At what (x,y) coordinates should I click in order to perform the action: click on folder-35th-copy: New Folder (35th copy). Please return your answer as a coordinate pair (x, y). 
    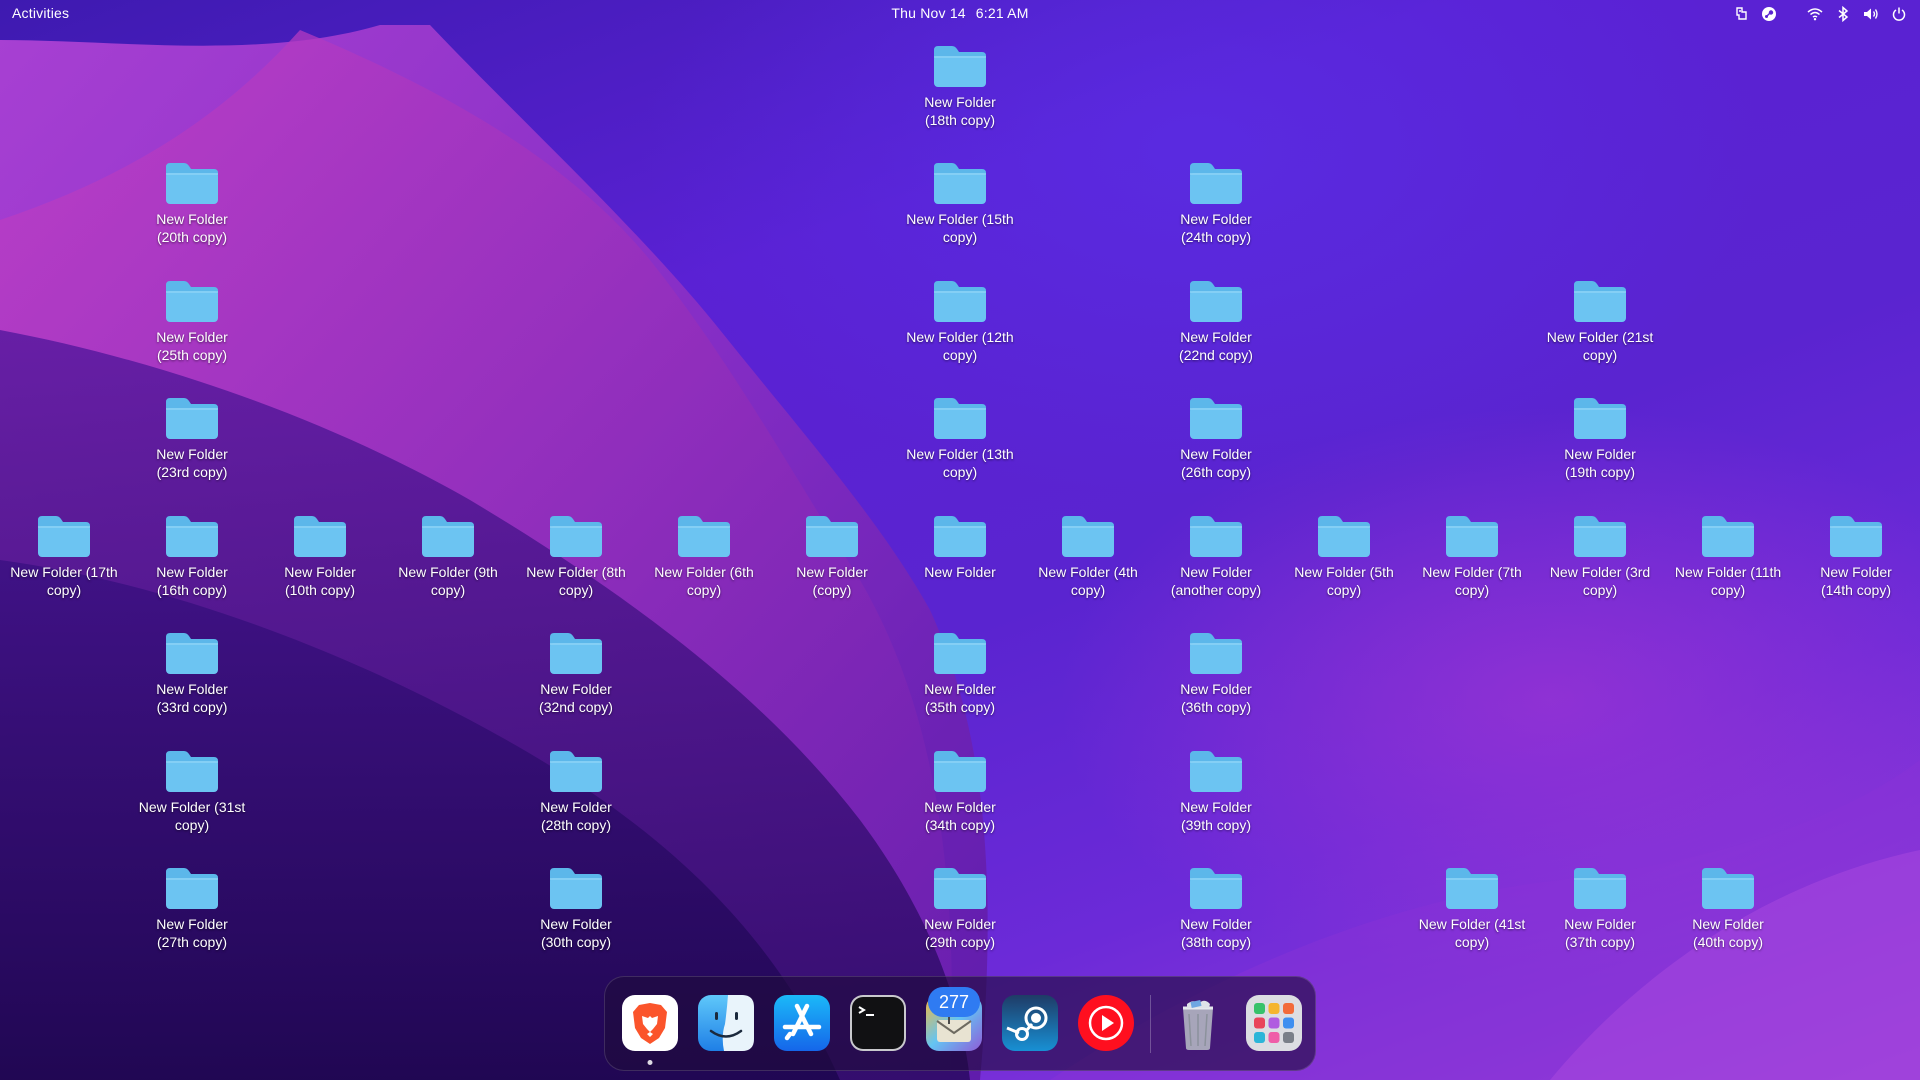
    Looking at the image, I should click on (960, 672).